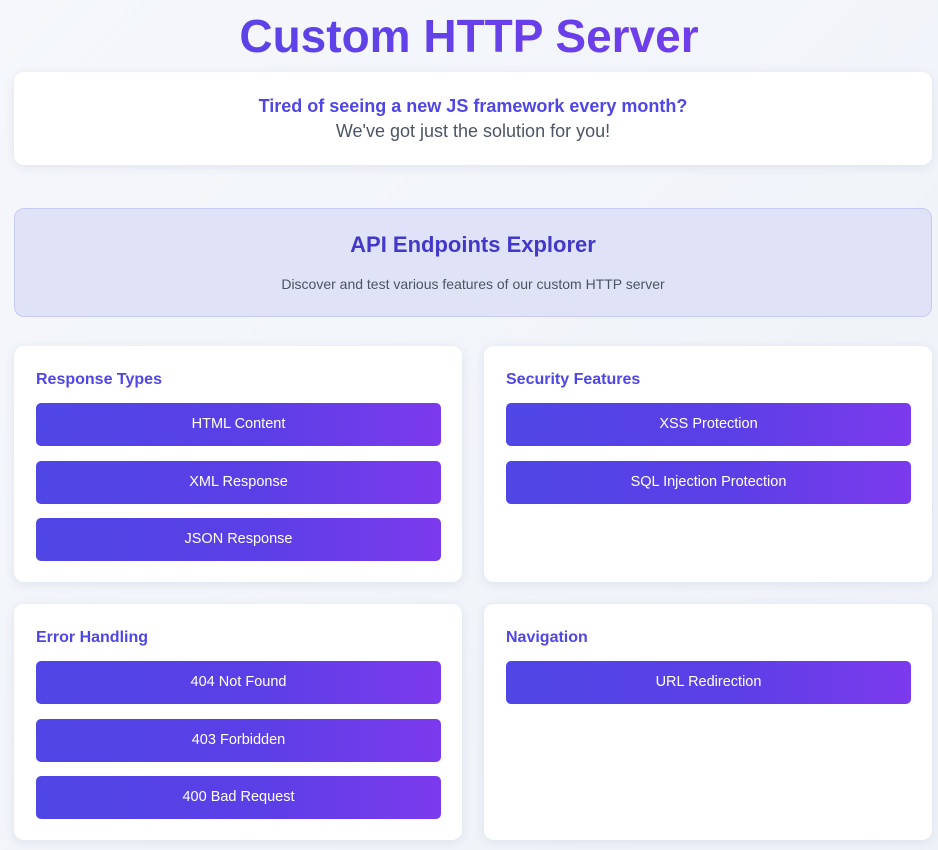  I want to click on url-redirection-button: URL Redirection, so click(708, 682).